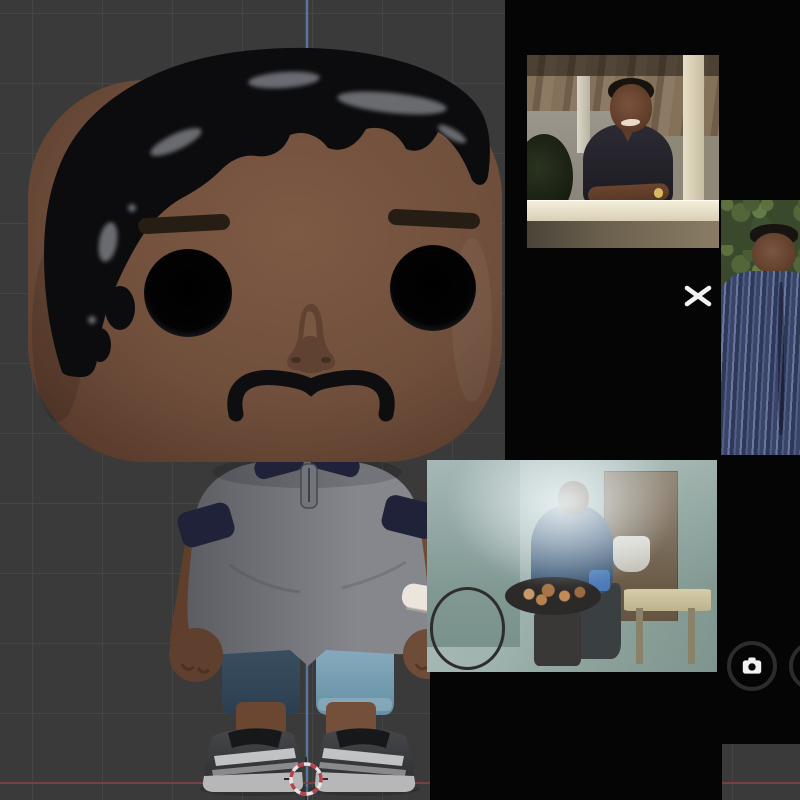 This screenshot has width=800, height=800. Describe the element at coordinates (433, 288) in the screenshot. I see `right-eye` at that location.